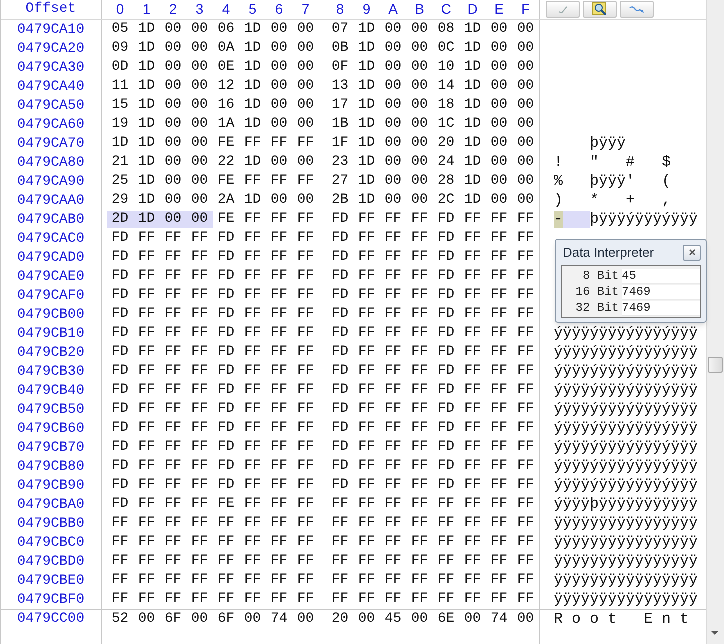 This screenshot has height=644, width=724. I want to click on hex-byte: 0B, so click(340, 48).